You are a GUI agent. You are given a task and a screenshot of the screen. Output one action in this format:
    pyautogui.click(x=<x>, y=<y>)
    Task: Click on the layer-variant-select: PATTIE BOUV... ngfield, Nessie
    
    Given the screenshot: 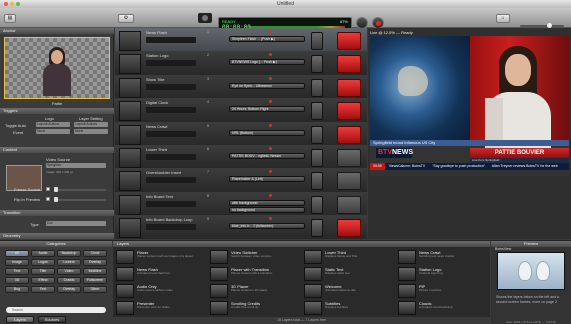 What is the action you would take?
    pyautogui.click(x=267, y=156)
    